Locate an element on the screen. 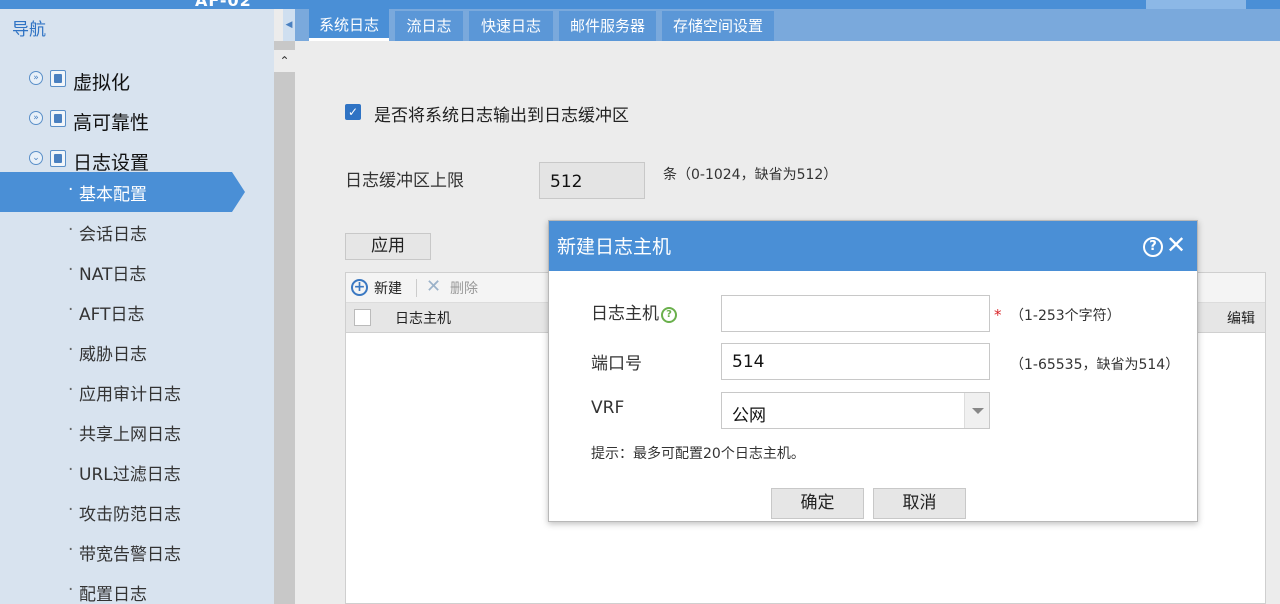 The height and width of the screenshot is (604, 1280). sidebar-item-url-filter-log: · URL过滤日志 is located at coordinates (137, 472).